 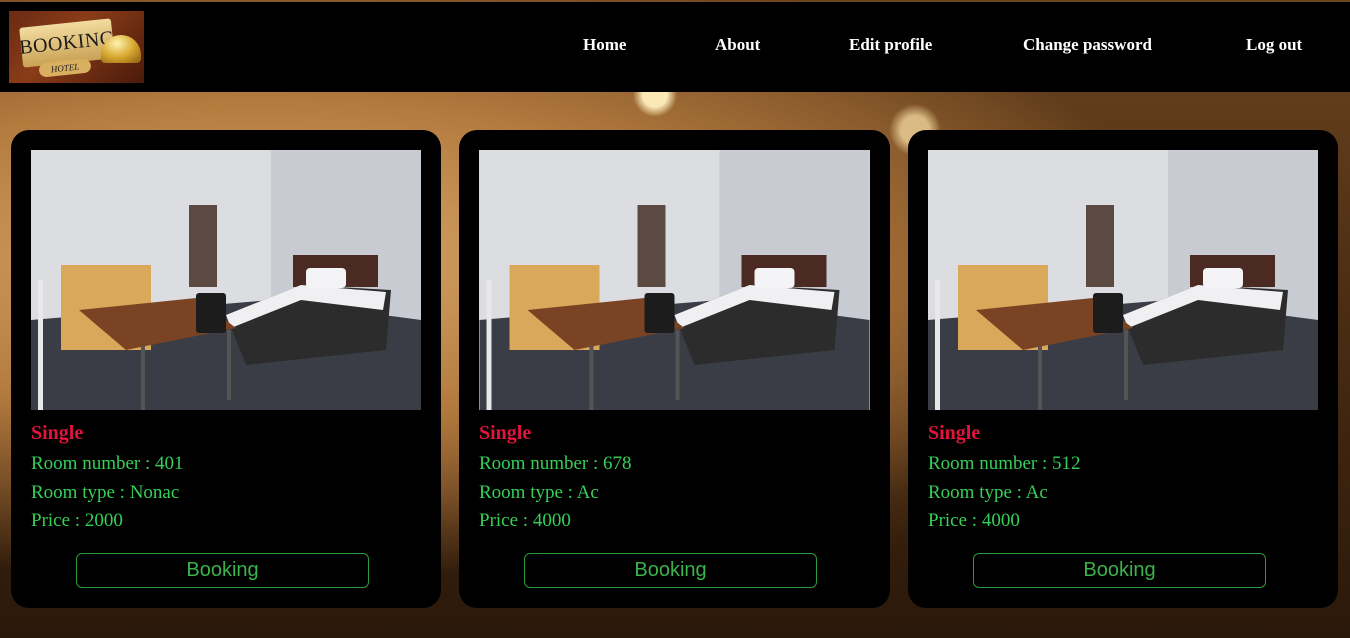 What do you see at coordinates (76, 47) in the screenshot?
I see `booking-hotel-logo: BOOKING HOTEL` at bounding box center [76, 47].